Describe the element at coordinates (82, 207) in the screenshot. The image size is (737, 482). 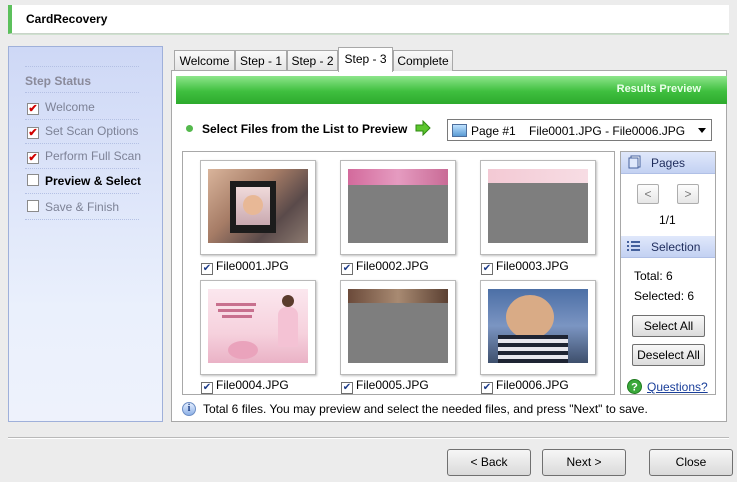
I see `step-label: Save & Finish` at that location.